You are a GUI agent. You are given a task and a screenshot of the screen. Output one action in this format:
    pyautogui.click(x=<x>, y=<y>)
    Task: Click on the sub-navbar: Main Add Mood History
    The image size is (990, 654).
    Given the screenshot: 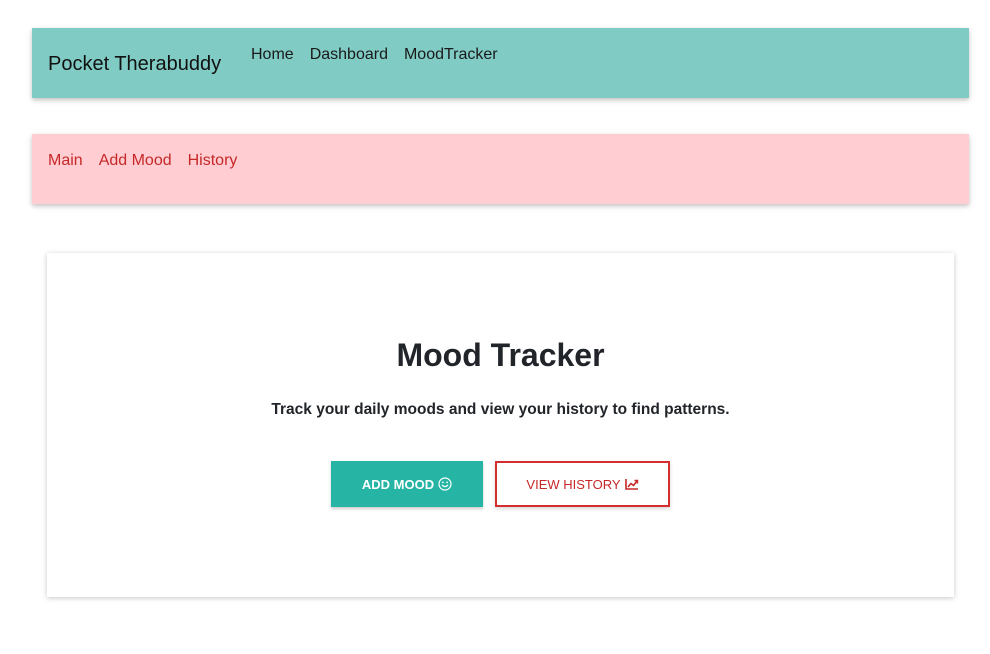 What is the action you would take?
    pyautogui.click(x=500, y=169)
    